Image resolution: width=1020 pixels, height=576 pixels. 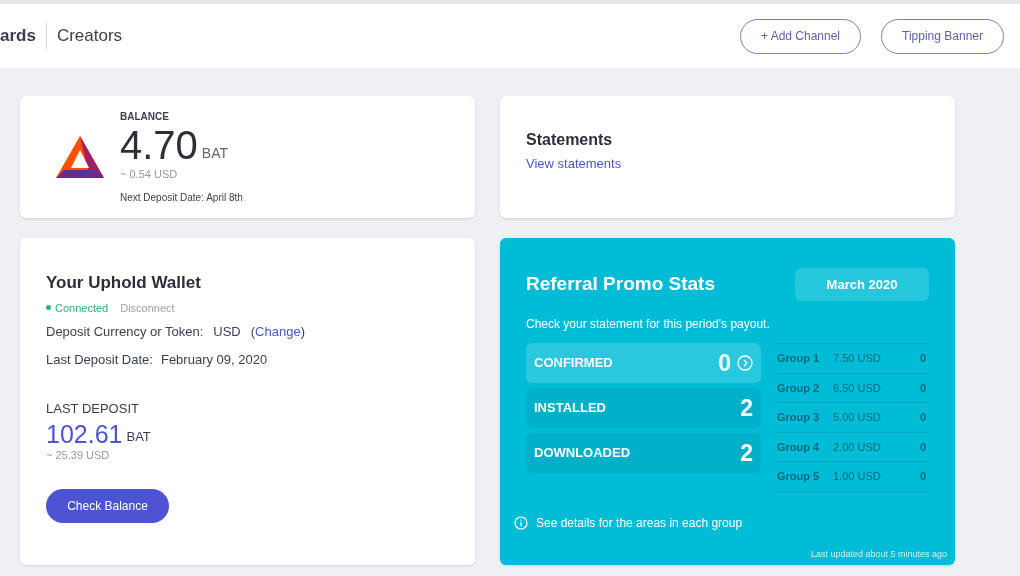 I want to click on balance-amount: 4.70, so click(x=159, y=144).